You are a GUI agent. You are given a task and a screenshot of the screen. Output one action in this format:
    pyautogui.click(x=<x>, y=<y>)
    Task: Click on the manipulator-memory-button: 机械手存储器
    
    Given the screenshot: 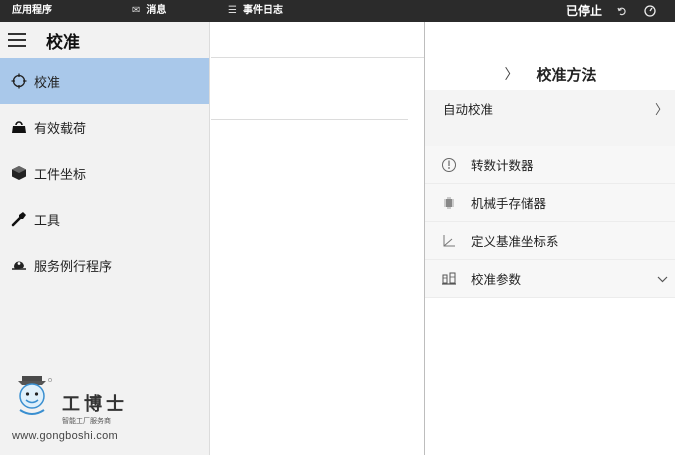 What is the action you would take?
    pyautogui.click(x=550, y=203)
    